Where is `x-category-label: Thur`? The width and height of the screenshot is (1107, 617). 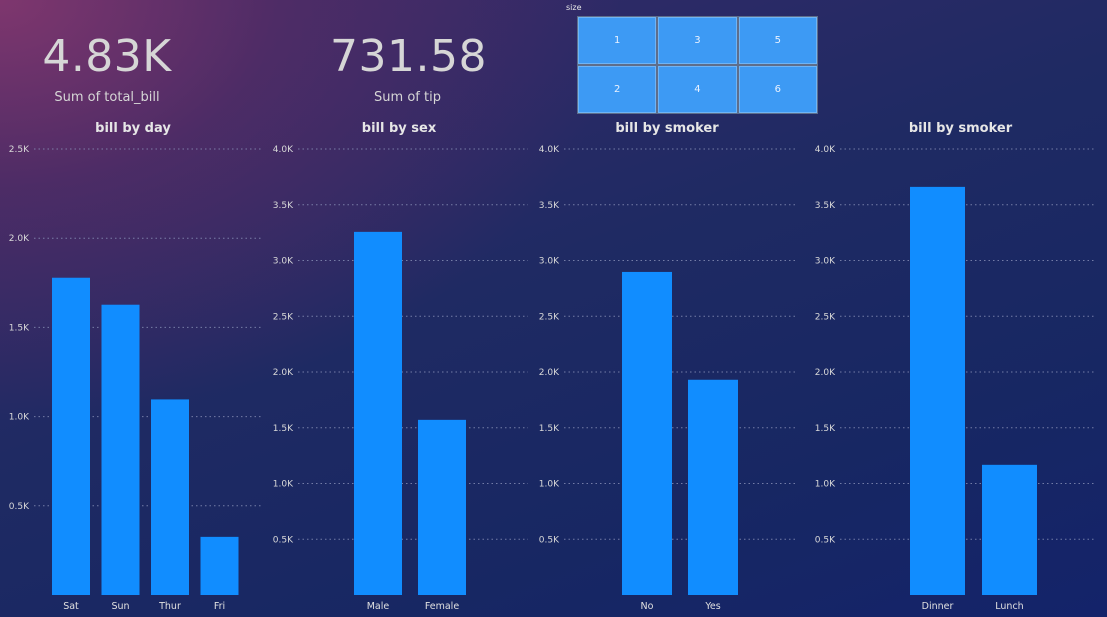 x-category-label: Thur is located at coordinates (169, 606).